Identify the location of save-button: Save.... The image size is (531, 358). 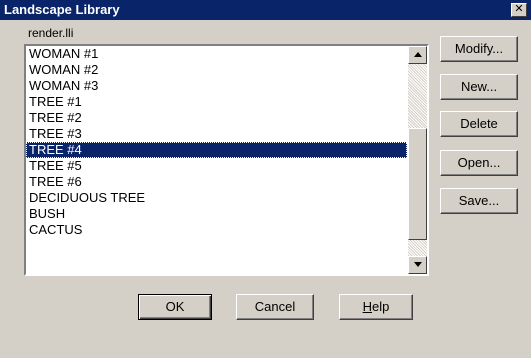
(479, 201).